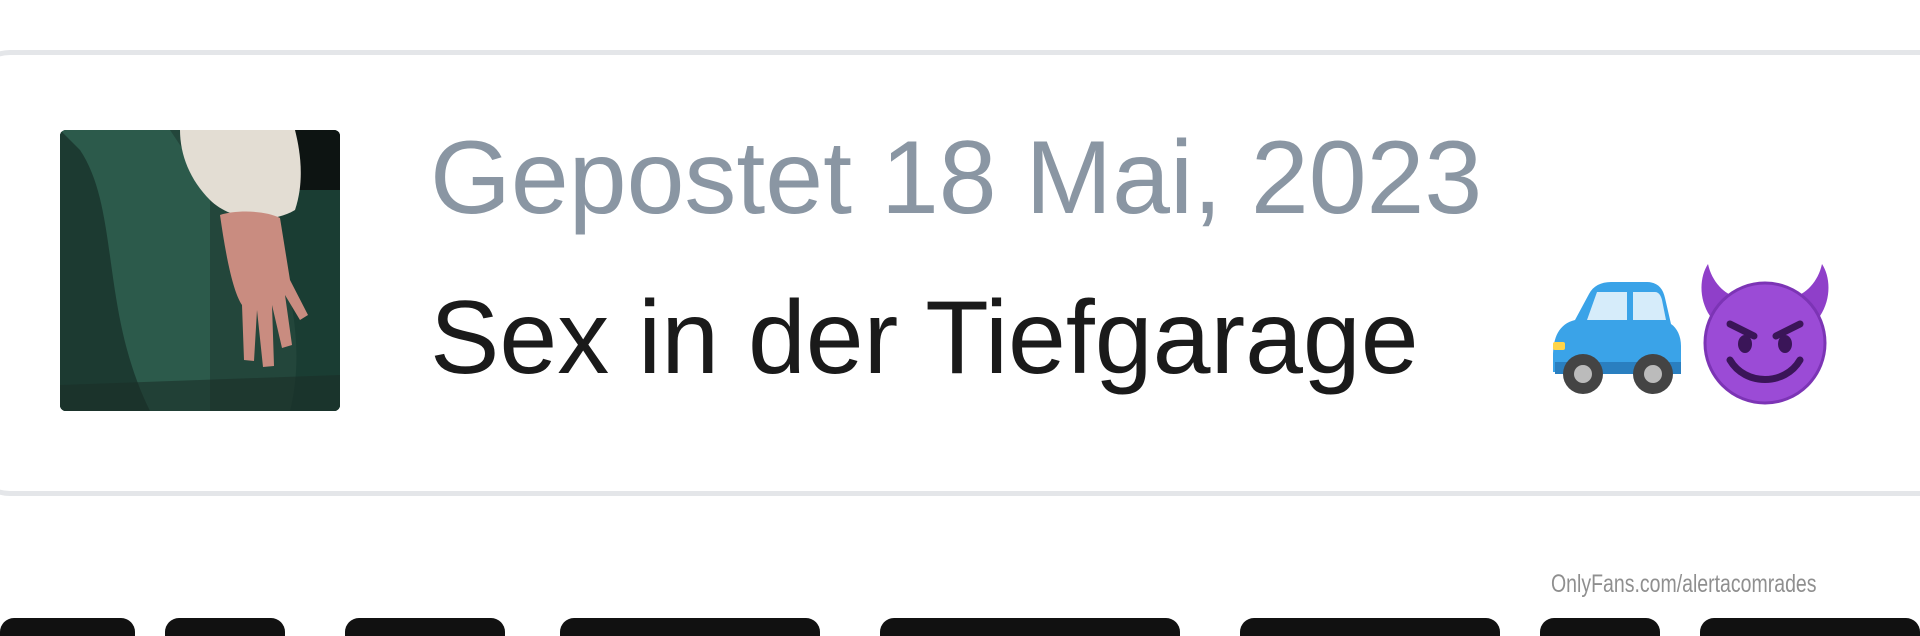  I want to click on post-thumbnail, so click(200, 270).